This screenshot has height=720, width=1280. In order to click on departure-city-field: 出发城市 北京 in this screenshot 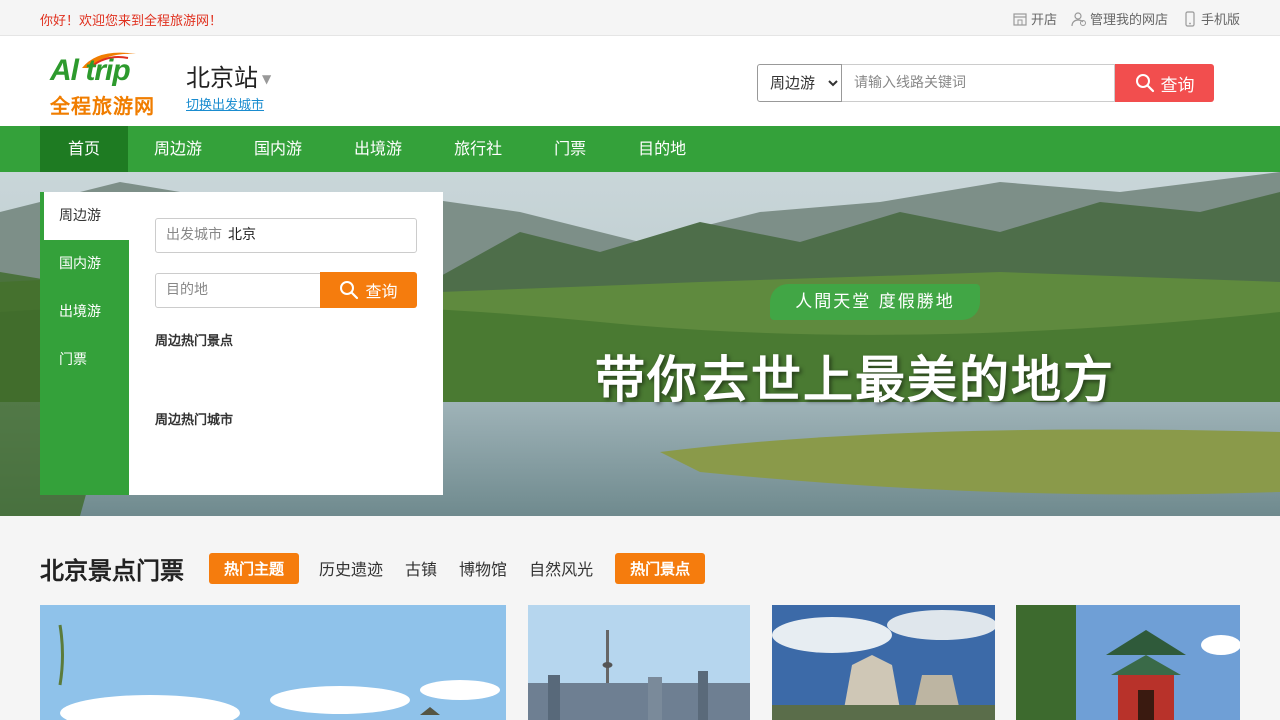, I will do `click(286, 235)`.